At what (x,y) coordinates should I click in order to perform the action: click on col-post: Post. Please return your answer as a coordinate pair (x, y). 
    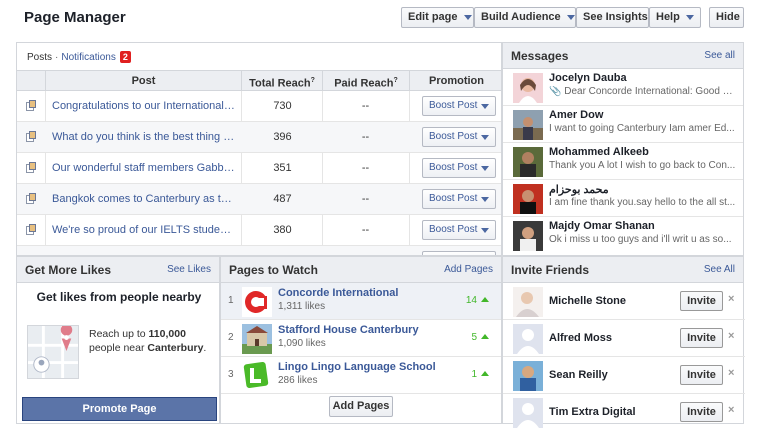
    Looking at the image, I should click on (143, 81).